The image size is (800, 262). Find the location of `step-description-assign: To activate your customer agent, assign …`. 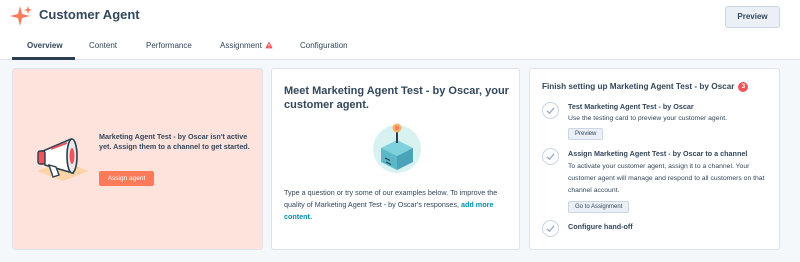

step-description-assign: To activate your customer agent, assign … is located at coordinates (666, 178).